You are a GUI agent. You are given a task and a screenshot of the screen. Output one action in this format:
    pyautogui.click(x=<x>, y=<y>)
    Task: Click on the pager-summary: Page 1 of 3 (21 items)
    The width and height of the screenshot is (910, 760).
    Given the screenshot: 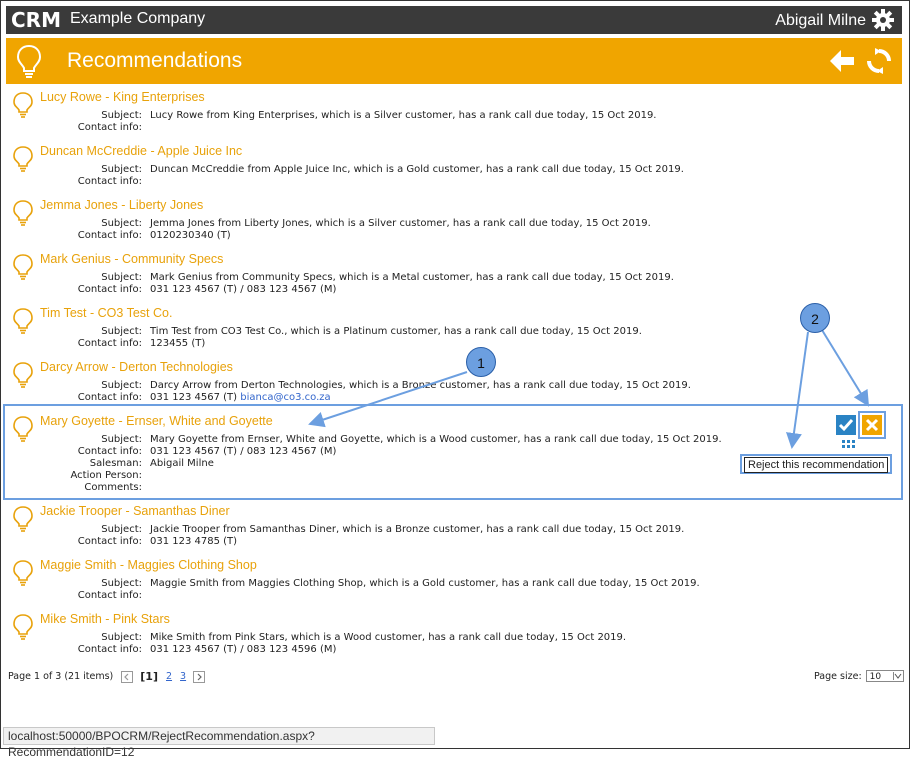 What is the action you would take?
    pyautogui.click(x=61, y=676)
    